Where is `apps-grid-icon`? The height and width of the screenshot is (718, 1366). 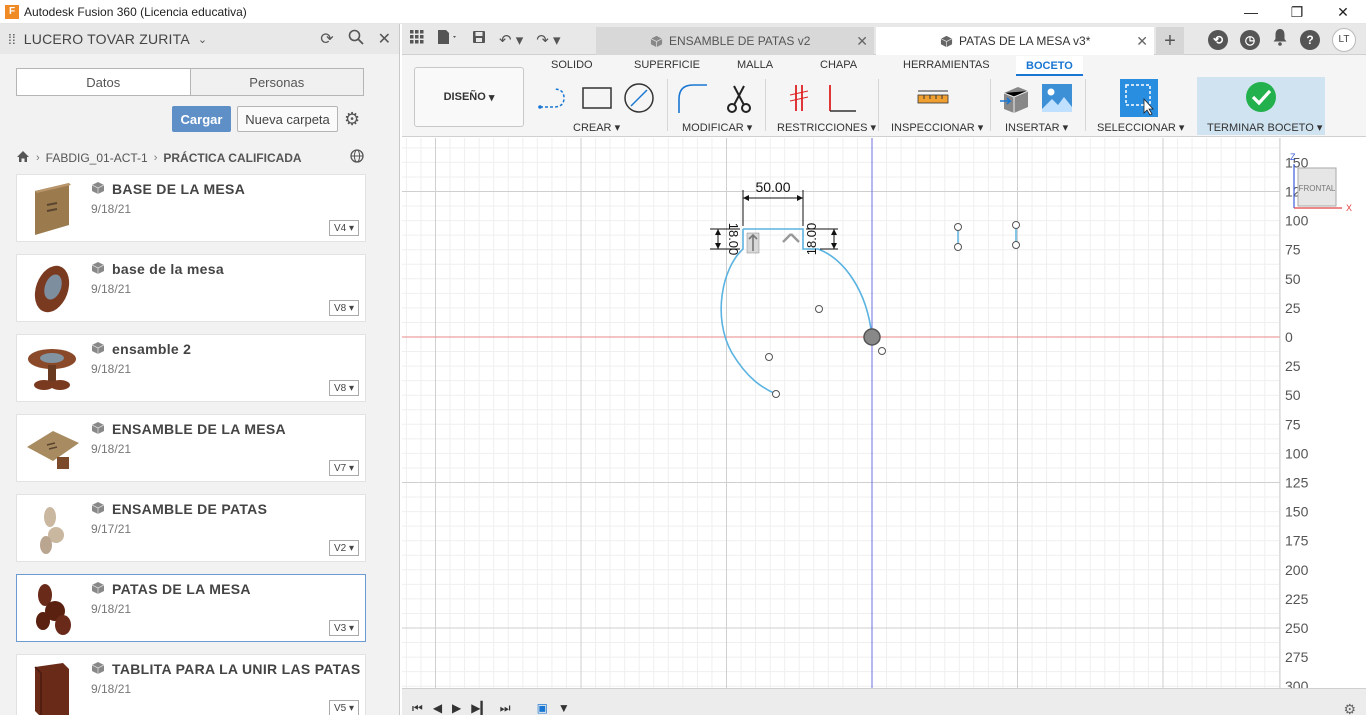
apps-grid-icon is located at coordinates (417, 39).